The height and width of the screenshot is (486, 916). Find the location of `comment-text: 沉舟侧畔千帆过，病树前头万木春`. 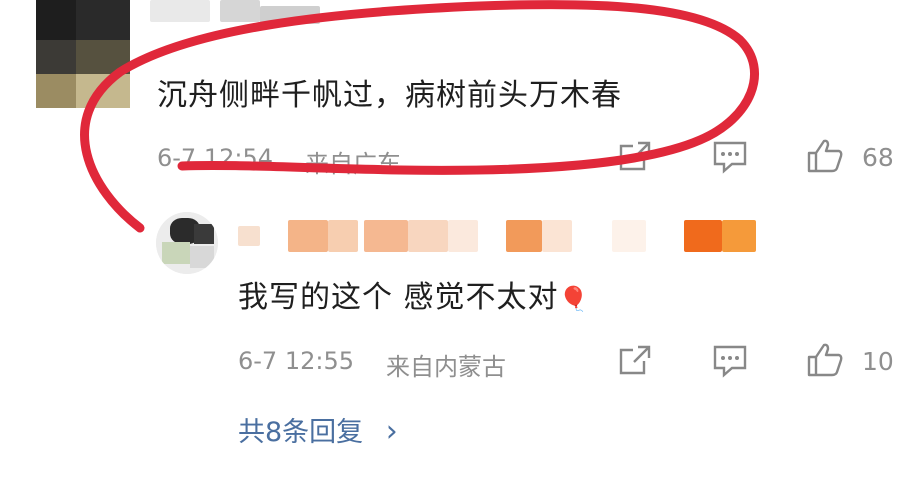

comment-text: 沉舟侧畔千帆过，病树前头万木春 is located at coordinates (389, 95).